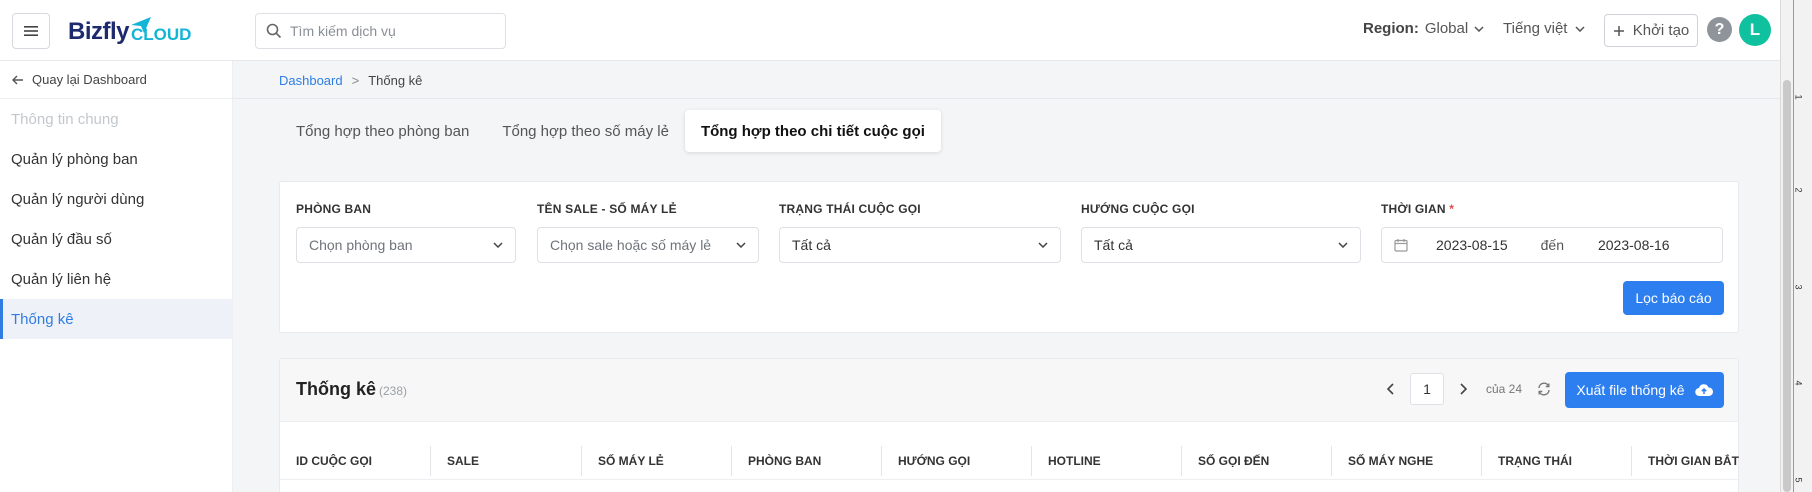  What do you see at coordinates (1391, 28) in the screenshot?
I see `region-label: Region:` at bounding box center [1391, 28].